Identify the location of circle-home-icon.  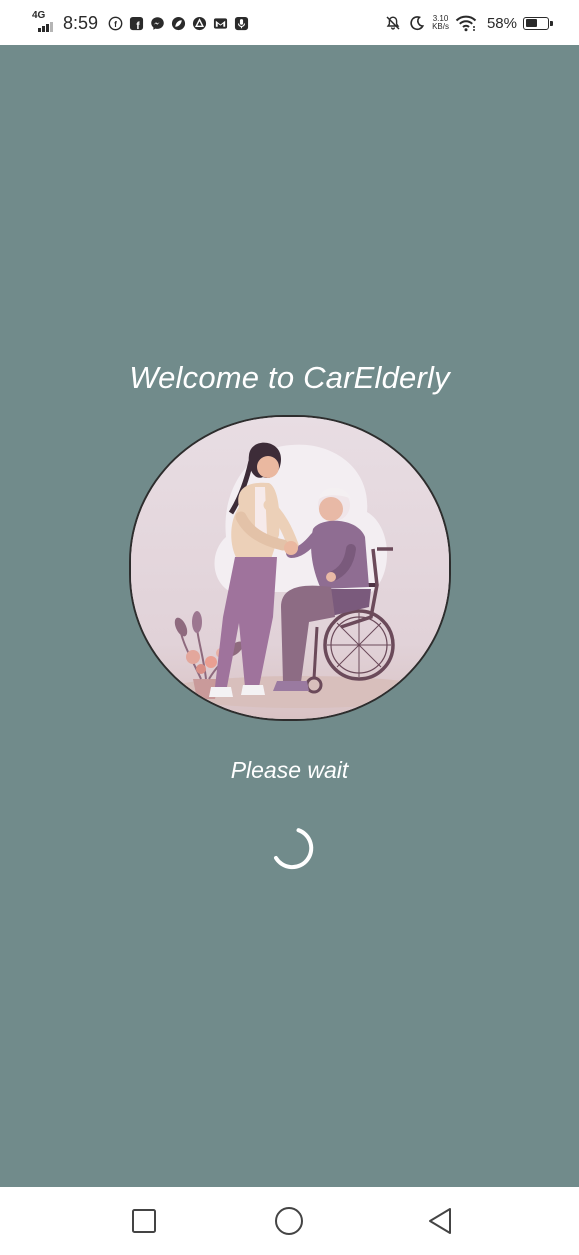
(289, 1221).